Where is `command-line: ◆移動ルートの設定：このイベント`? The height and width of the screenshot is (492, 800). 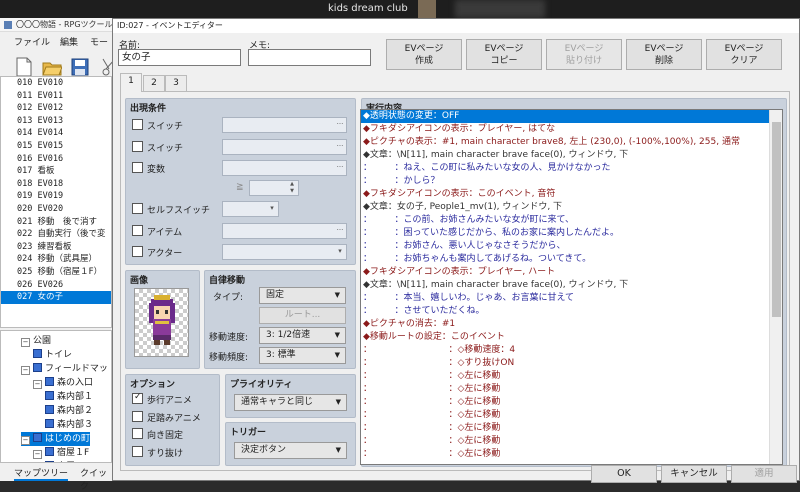
command-line: ◆移動ルートの設定：このイベント is located at coordinates (571, 337).